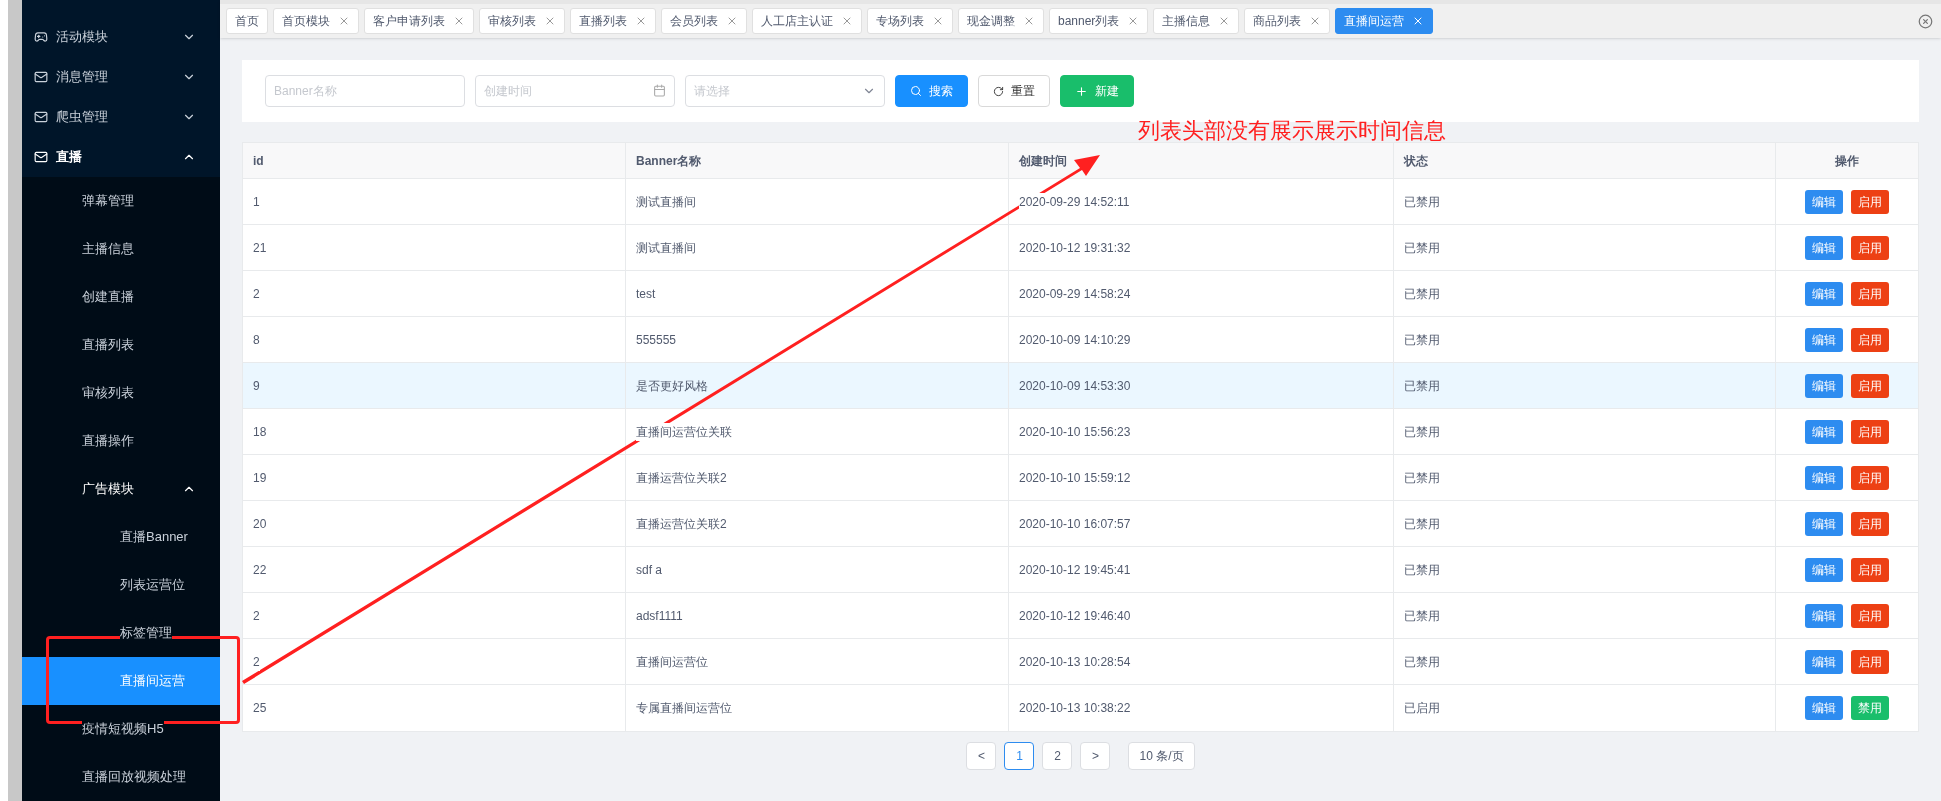  What do you see at coordinates (121, 345) in the screenshot?
I see `sidebar-item: 直播列表` at bounding box center [121, 345].